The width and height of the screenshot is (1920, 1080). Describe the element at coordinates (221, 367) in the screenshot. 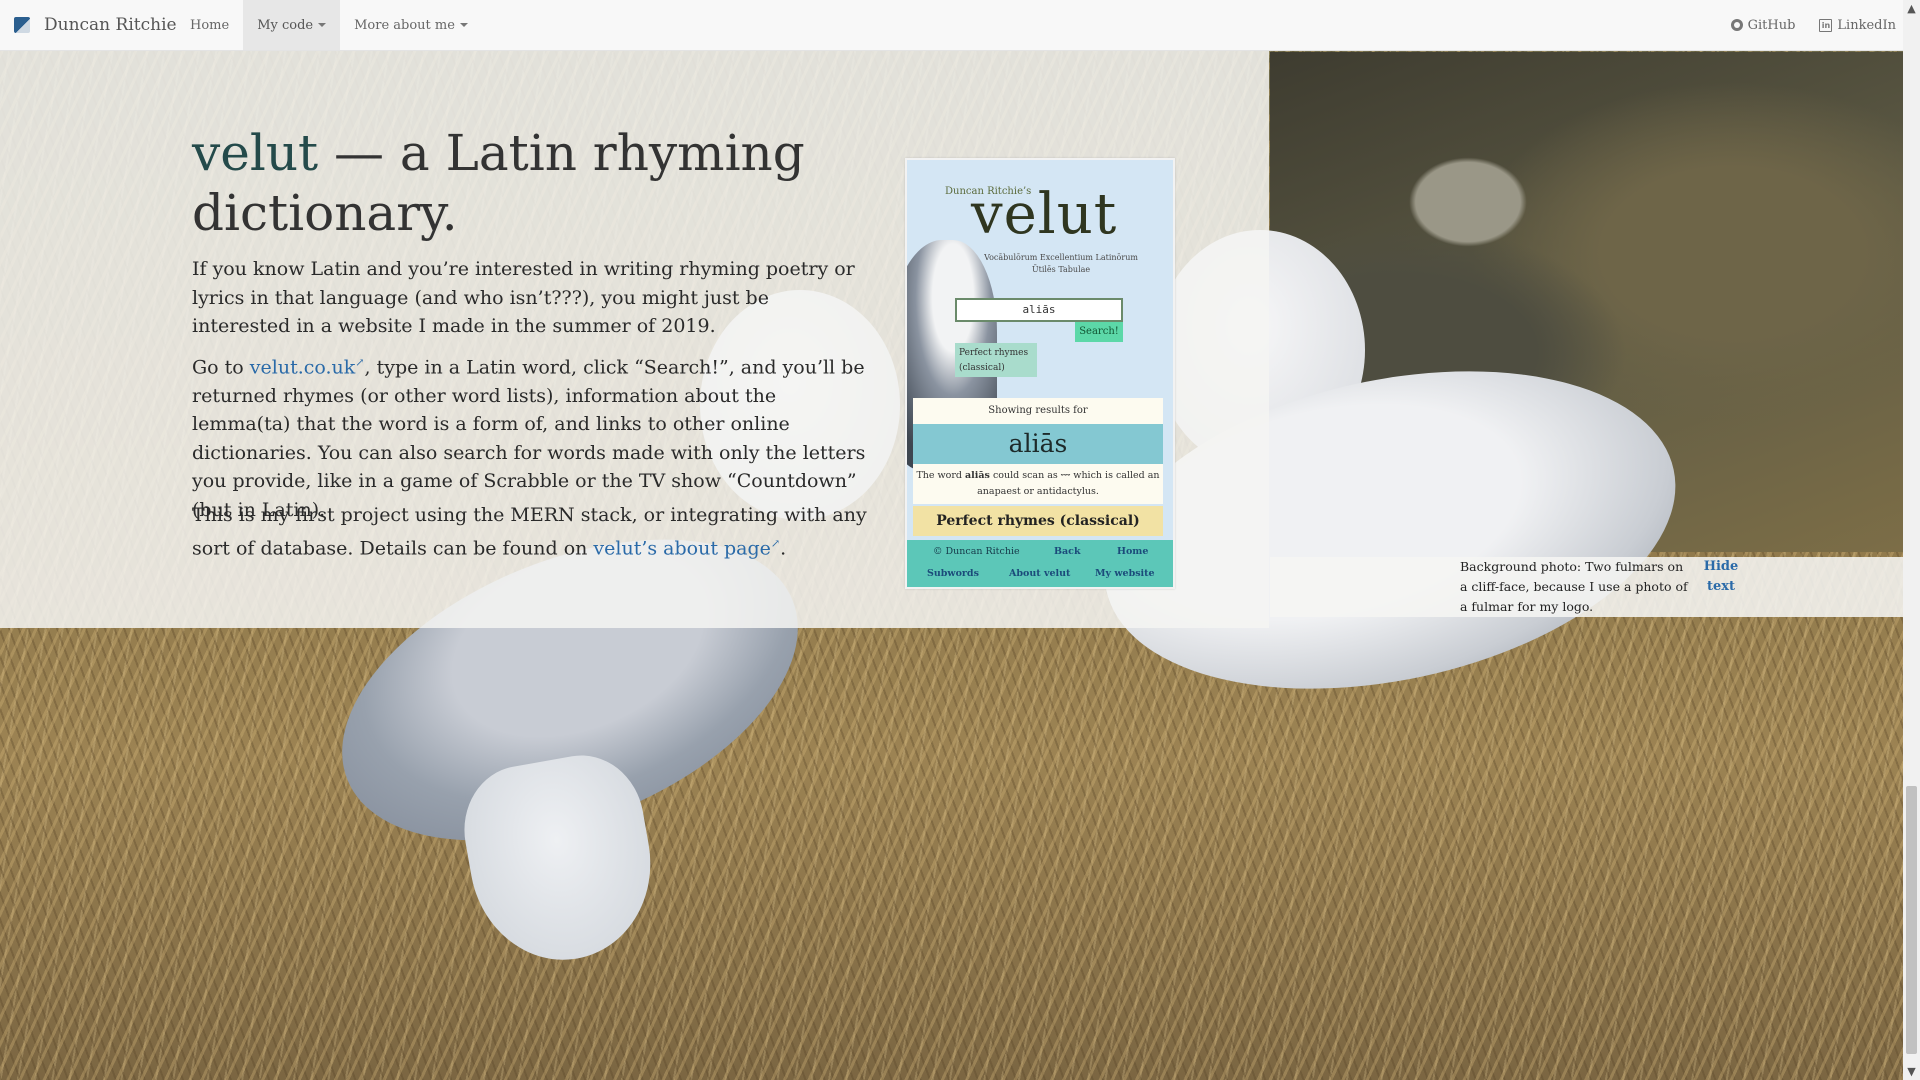

I see `usage-text-before: Go to` at that location.